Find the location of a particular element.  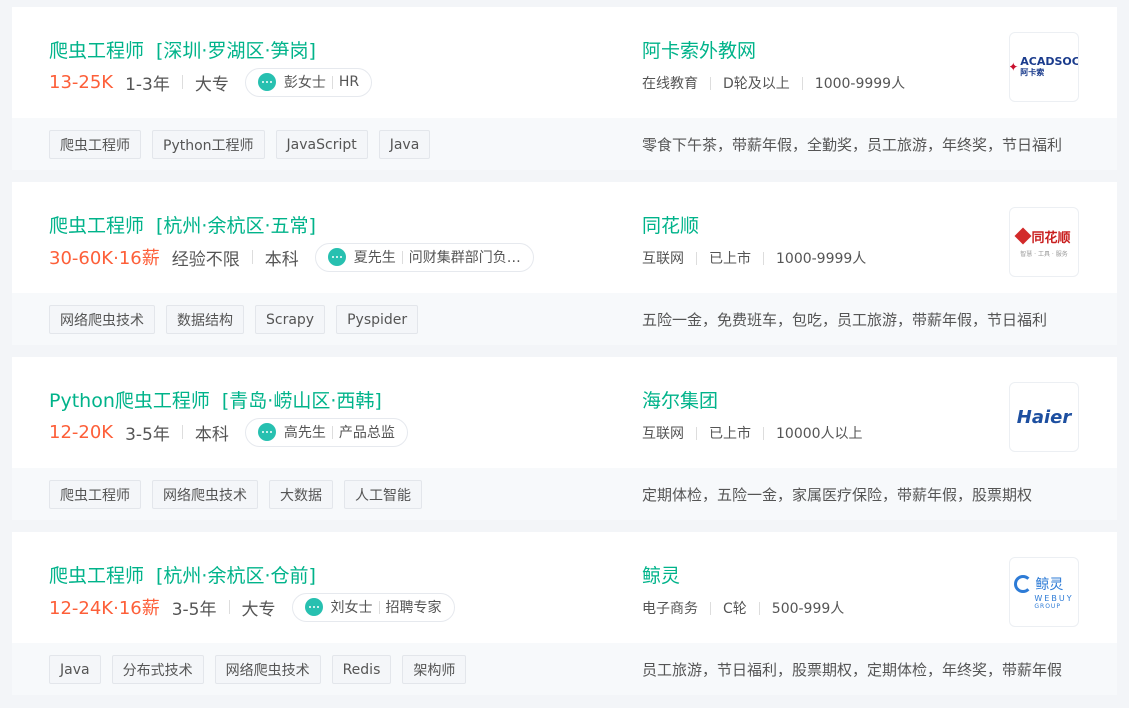

company-name-link: 海尔集团 is located at coordinates (680, 399).